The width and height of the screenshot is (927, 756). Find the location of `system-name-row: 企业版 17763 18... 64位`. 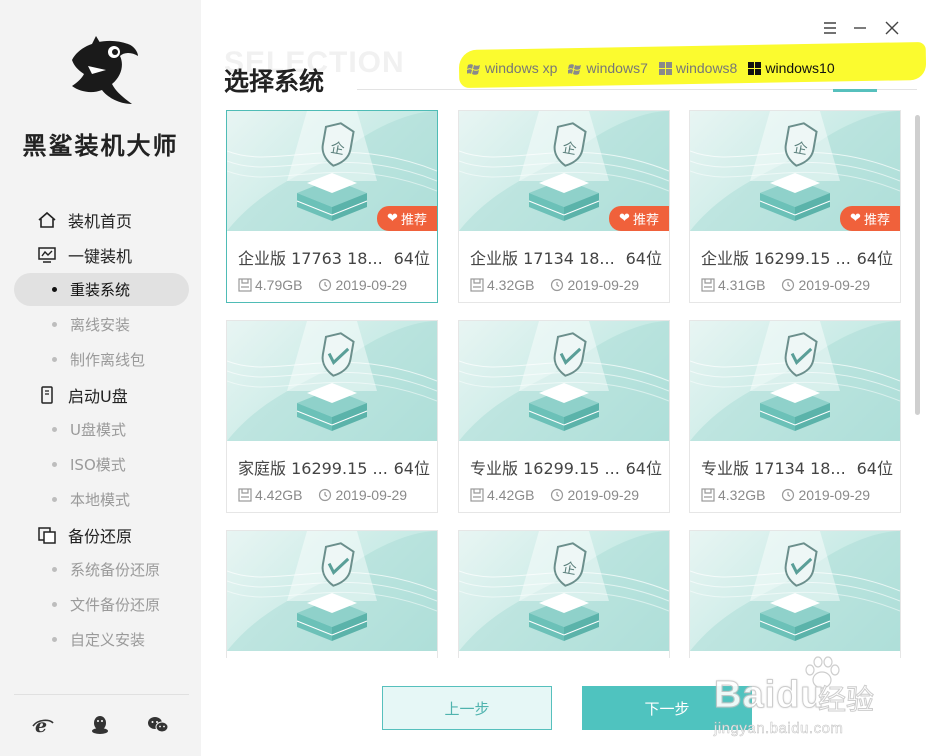

system-name-row: 企业版 17763 18... 64位 is located at coordinates (334, 257).